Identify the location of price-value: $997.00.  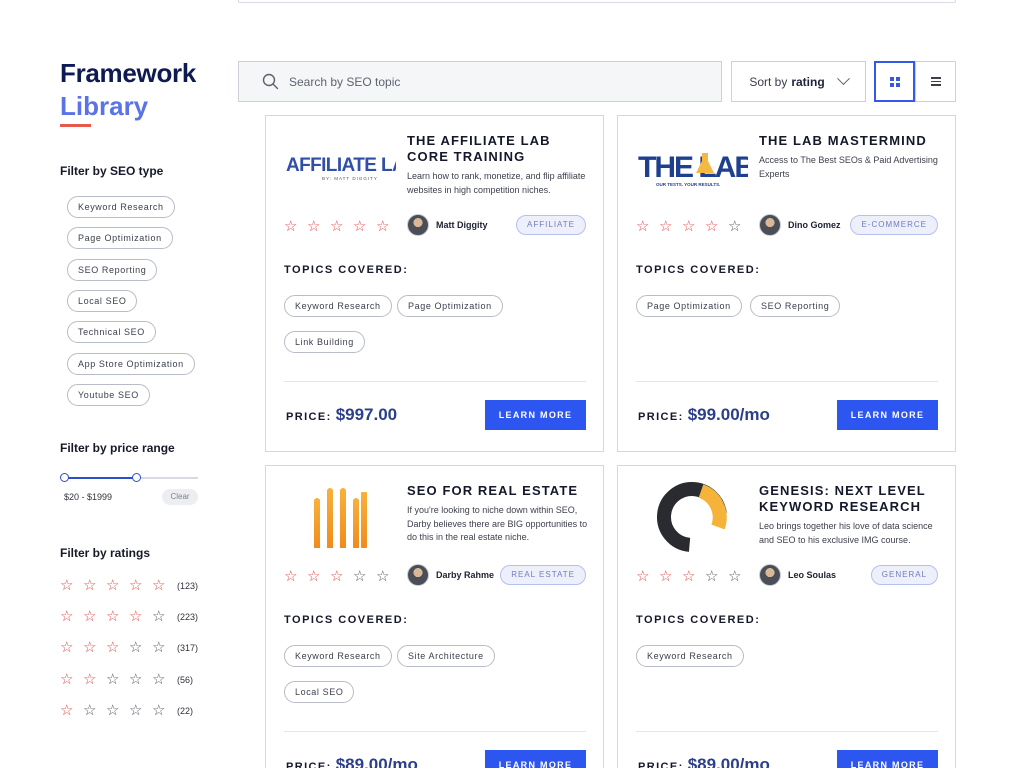
(366, 414).